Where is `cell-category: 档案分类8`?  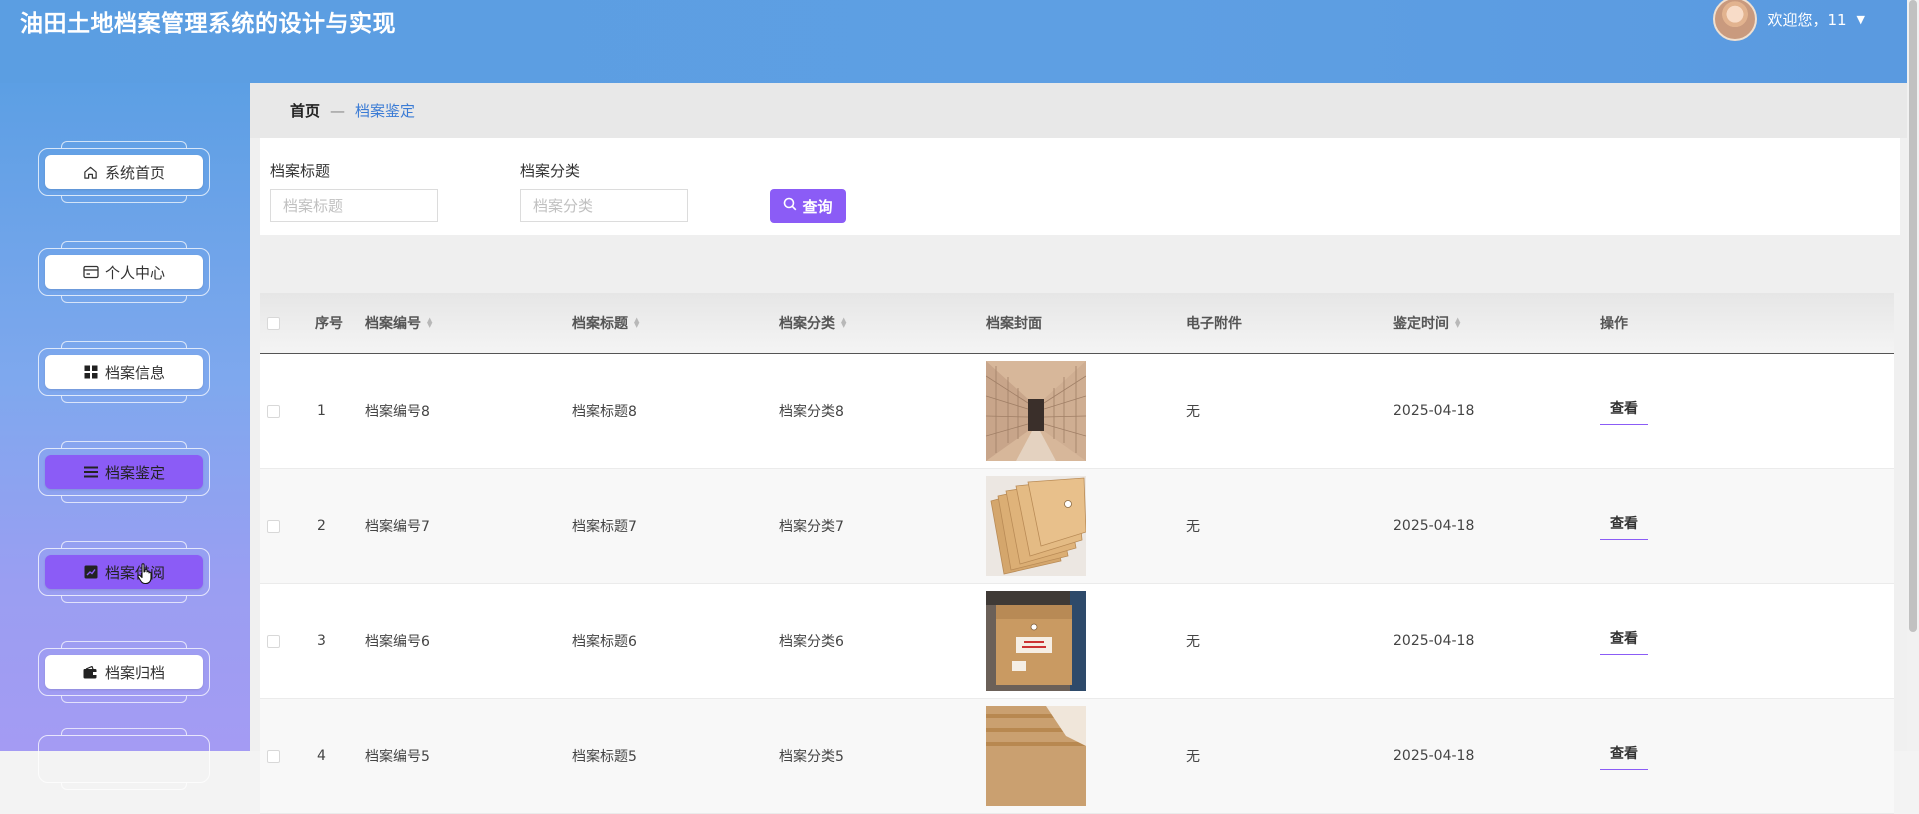
cell-category: 档案分类8 is located at coordinates (811, 412).